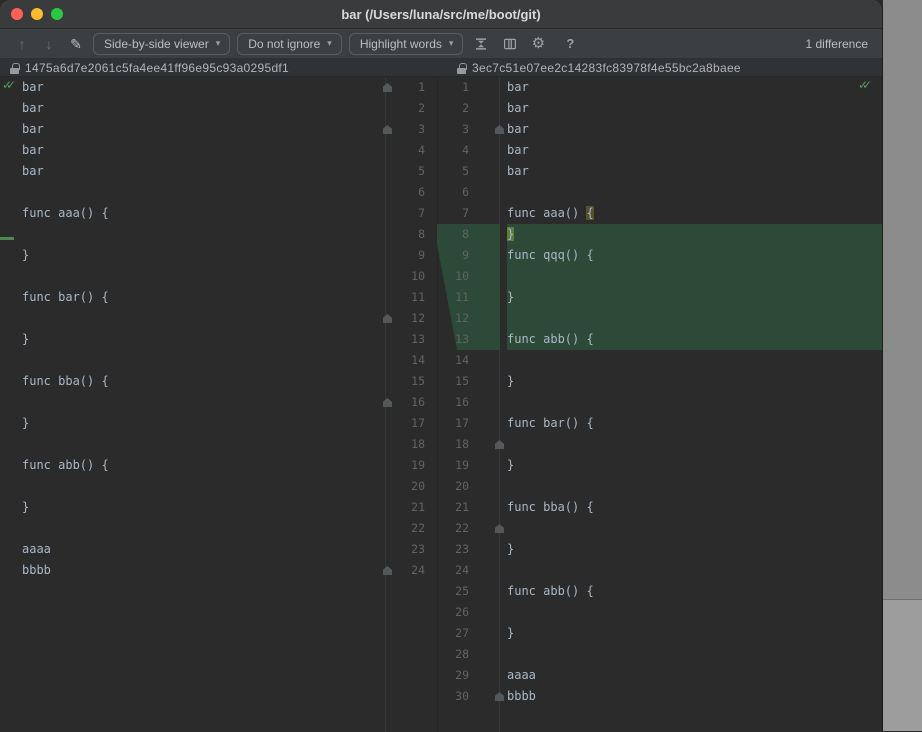  Describe the element at coordinates (694, 318) in the screenshot. I see `code-line` at that location.